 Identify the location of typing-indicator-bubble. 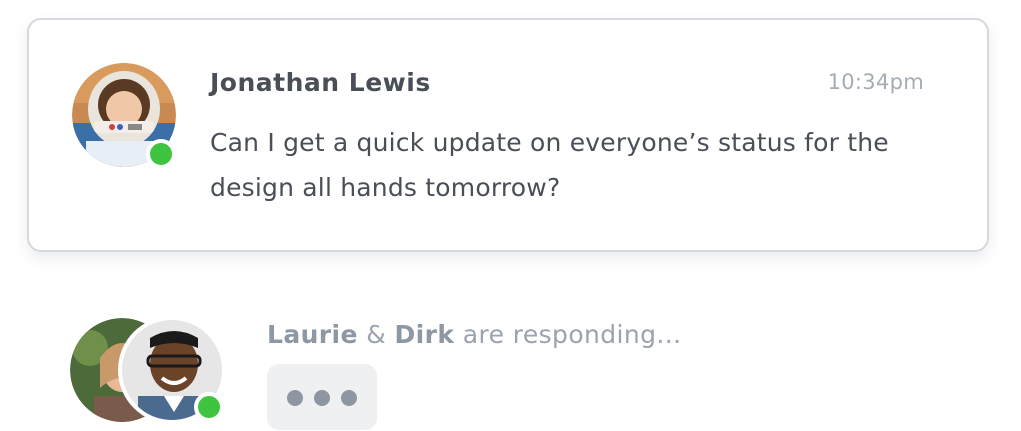
(322, 397).